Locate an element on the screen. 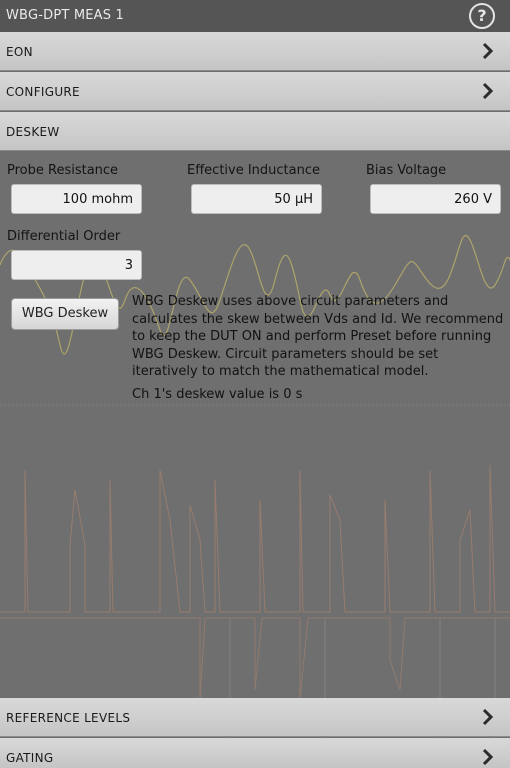  section-reference-levels: REFERENCE LEVELS is located at coordinates (255, 717).